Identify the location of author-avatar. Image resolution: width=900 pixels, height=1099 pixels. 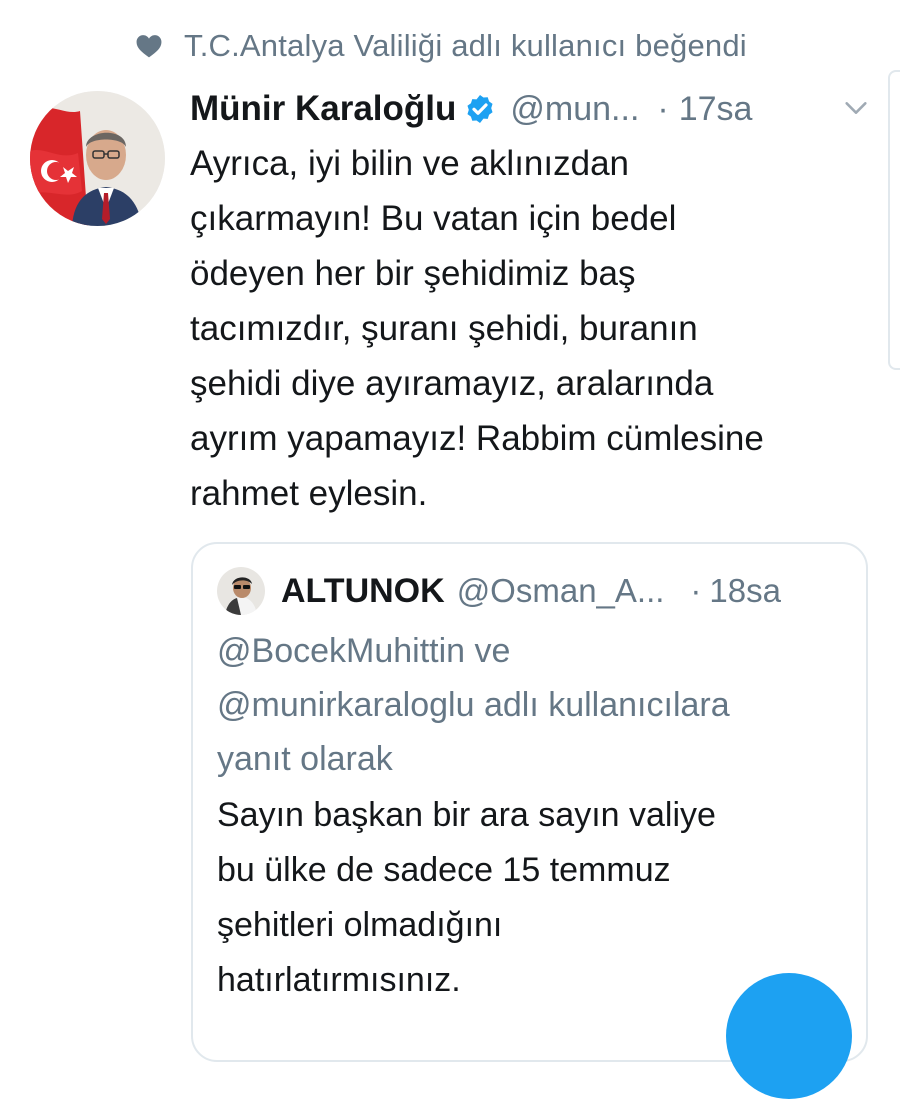
(97, 158).